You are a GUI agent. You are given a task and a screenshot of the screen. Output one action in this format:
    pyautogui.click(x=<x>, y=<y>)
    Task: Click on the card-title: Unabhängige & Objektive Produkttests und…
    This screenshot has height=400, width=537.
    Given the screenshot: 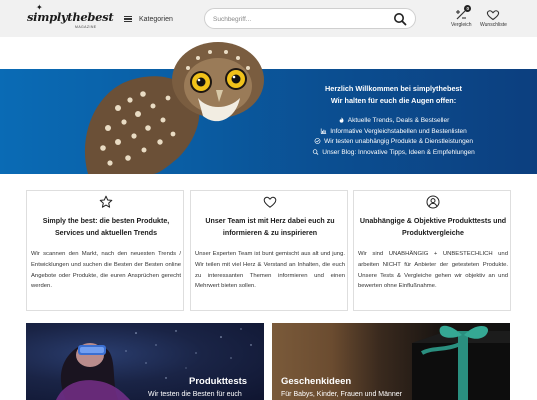 What is the action you would take?
    pyautogui.click(x=433, y=227)
    